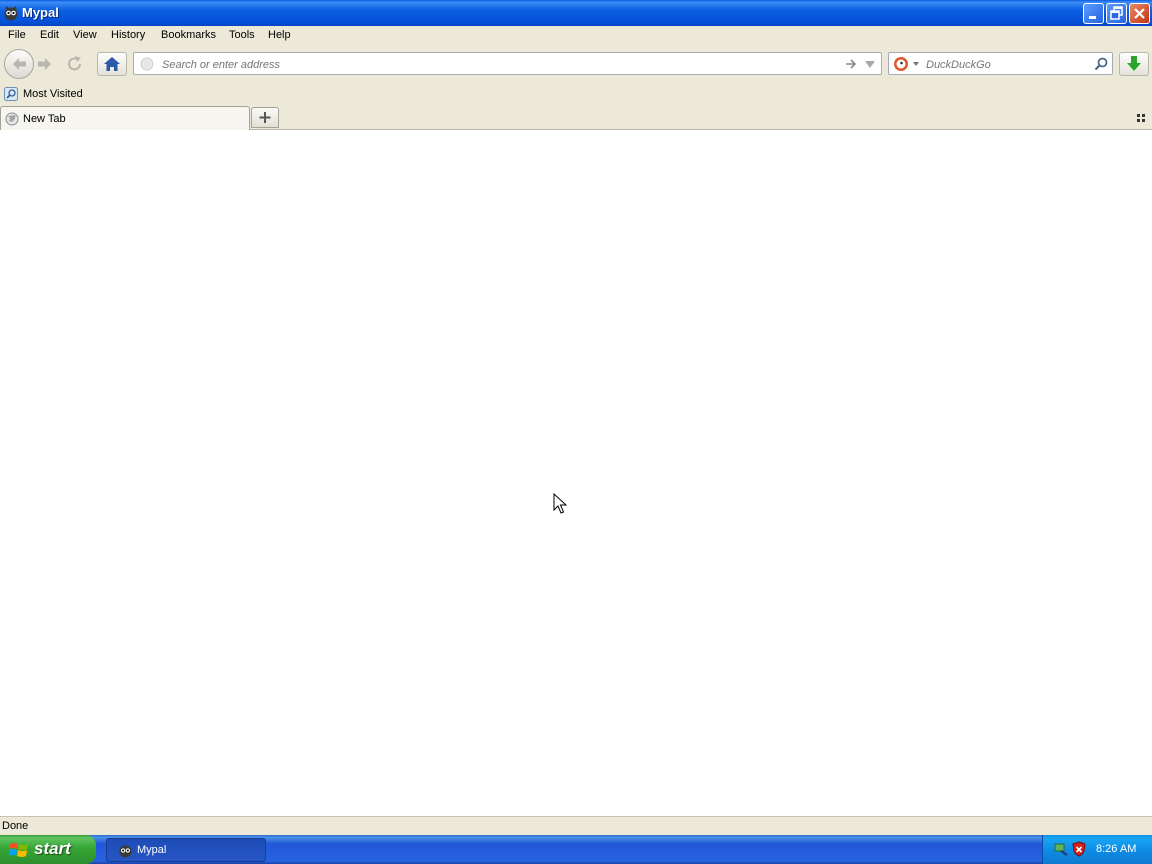 This screenshot has height=864, width=1152. Describe the element at coordinates (40, 12) in the screenshot. I see `window-title: Mypal` at that location.